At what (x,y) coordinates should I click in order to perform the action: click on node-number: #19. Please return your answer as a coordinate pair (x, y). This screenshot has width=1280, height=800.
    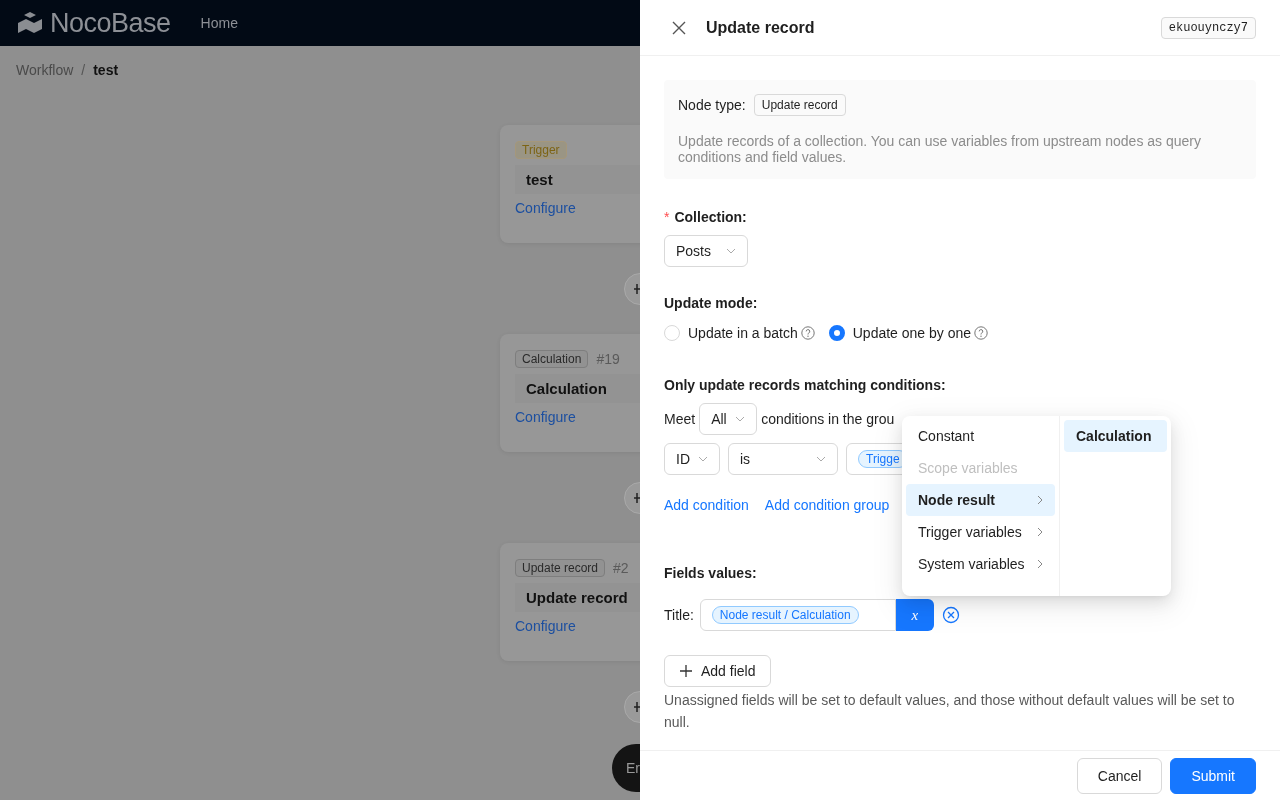
    Looking at the image, I should click on (608, 359).